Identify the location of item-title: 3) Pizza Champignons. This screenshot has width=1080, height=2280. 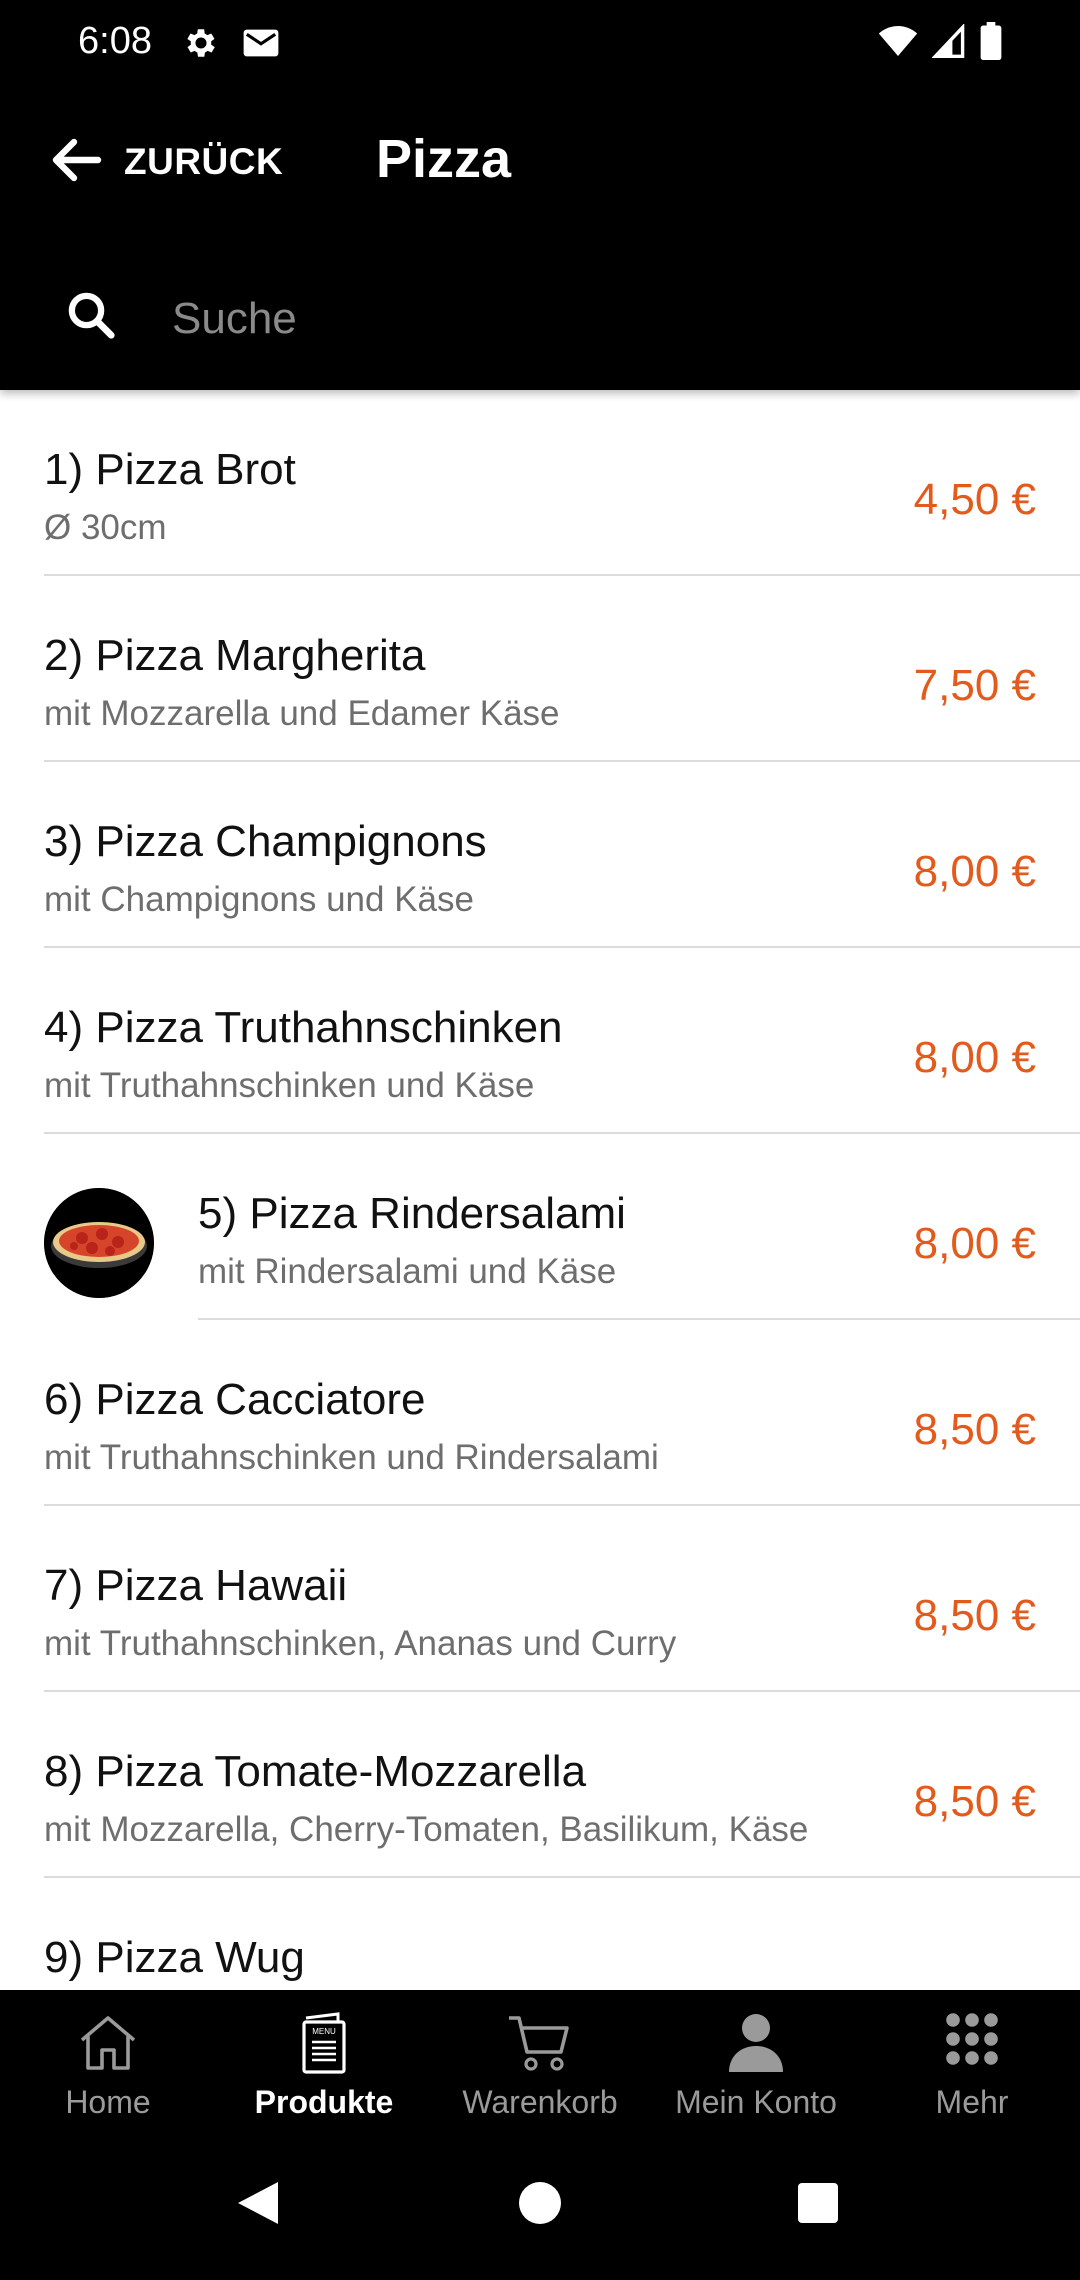
(265, 841).